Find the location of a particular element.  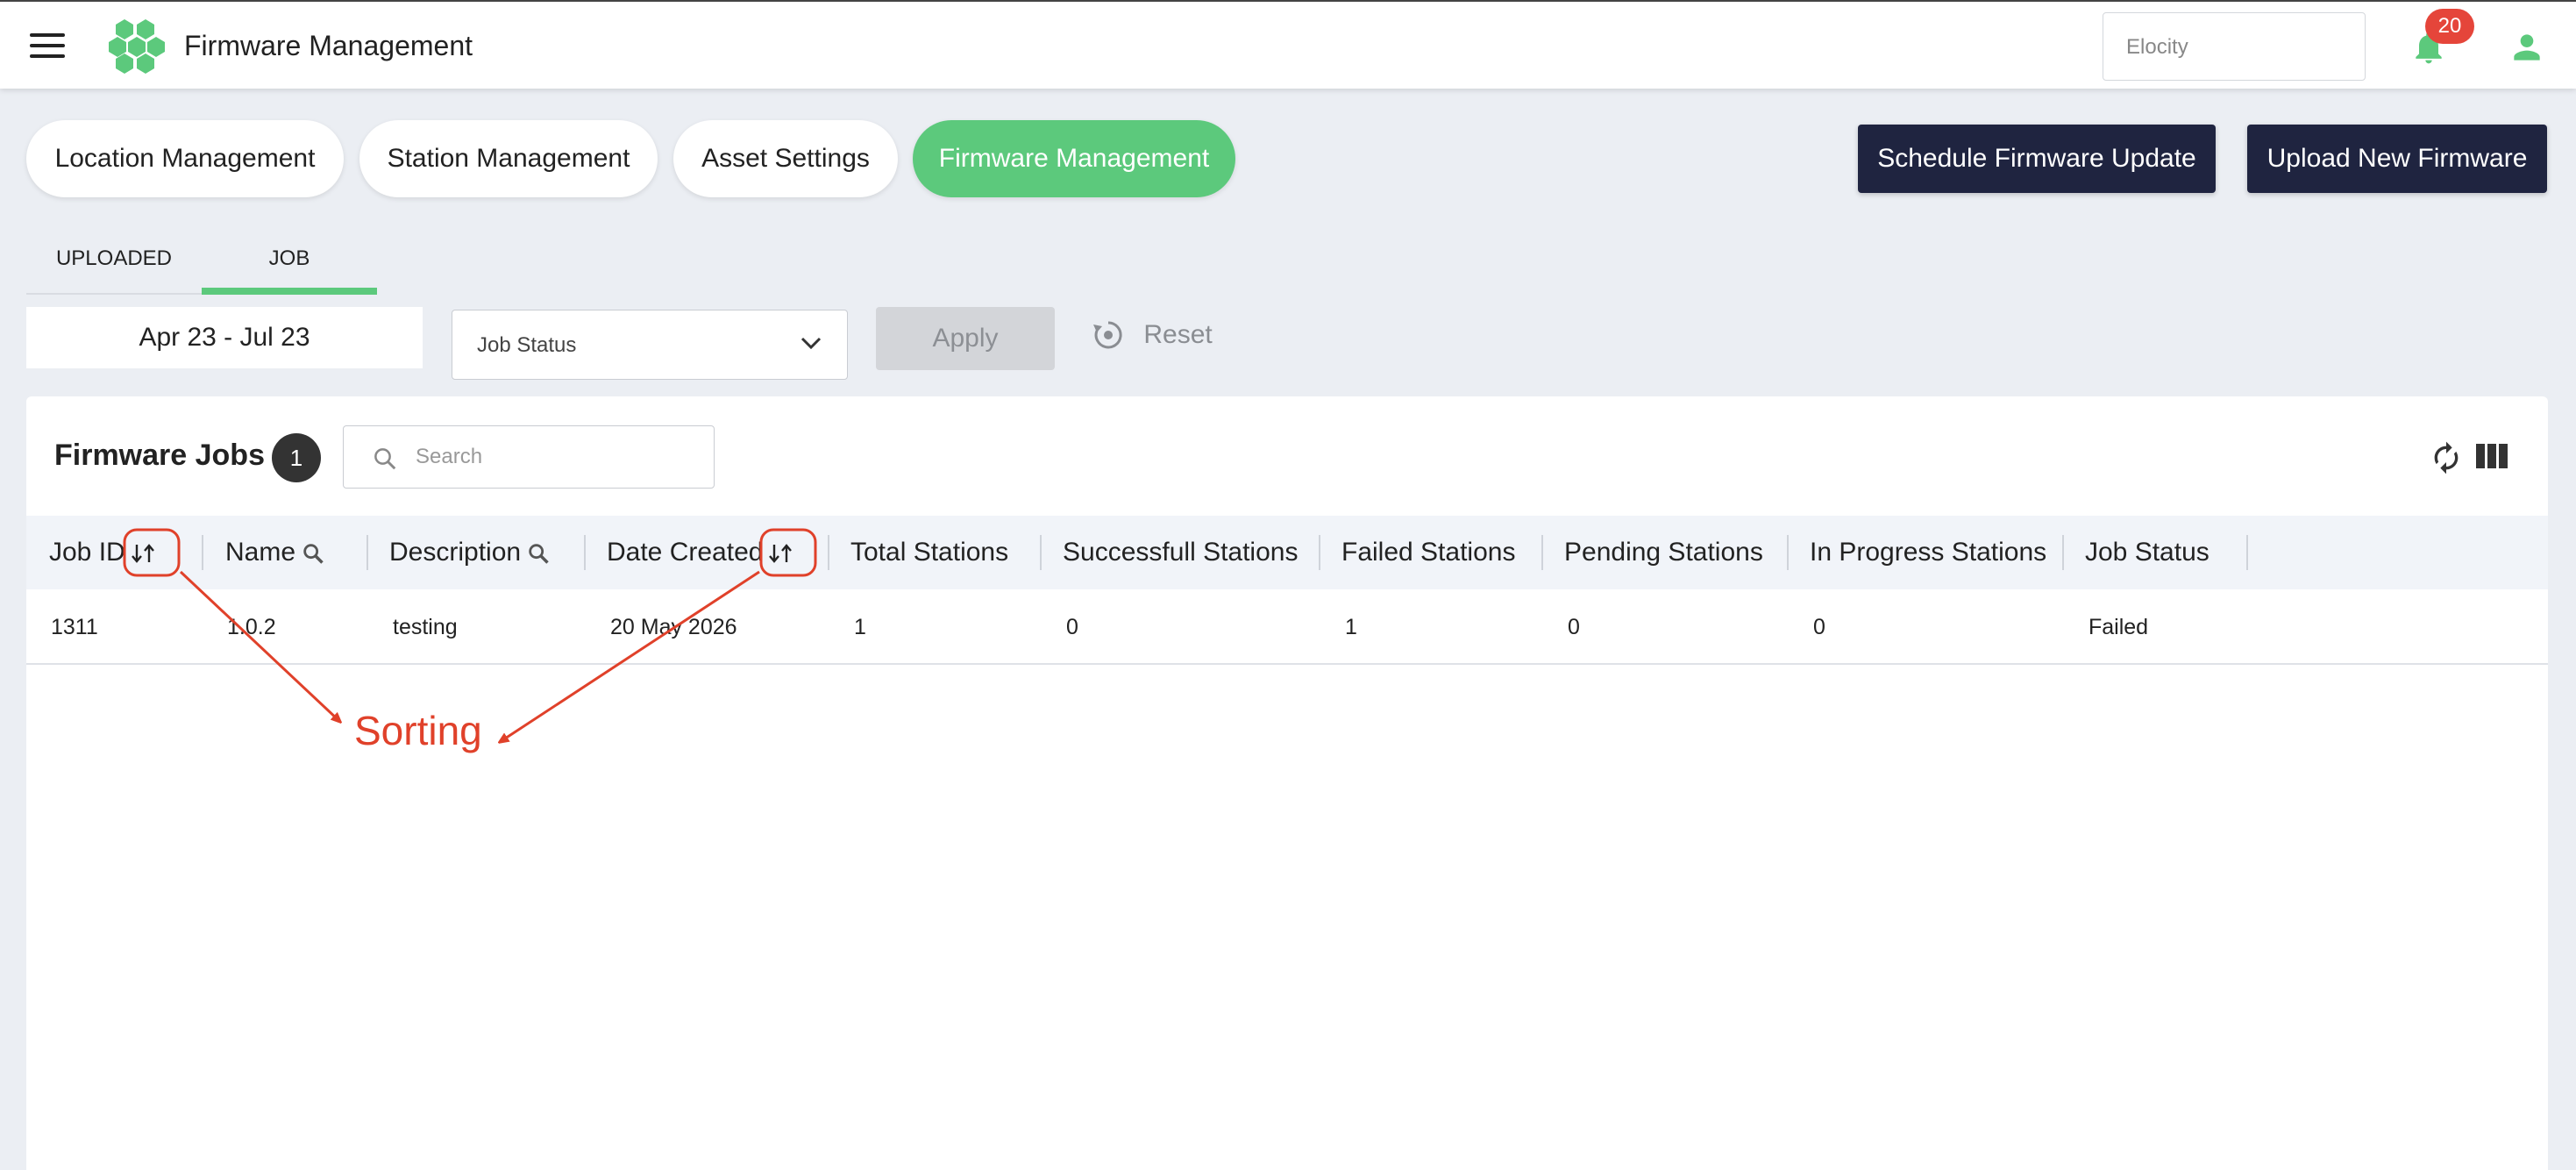

column-header-successfull-stations: Successfull Stations is located at coordinates (1180, 552).